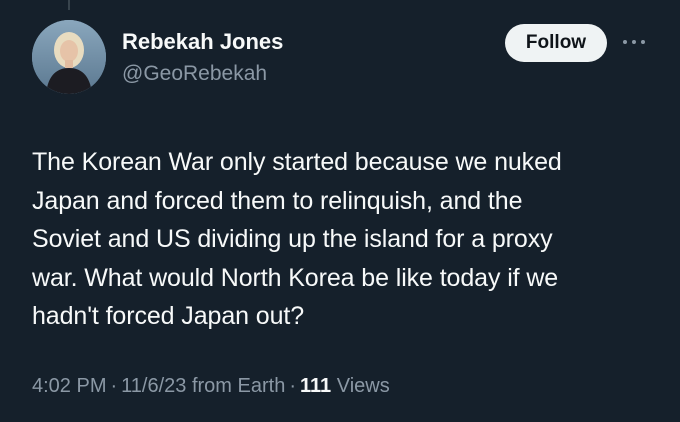 Image resolution: width=680 pixels, height=422 pixels. What do you see at coordinates (69, 386) in the screenshot?
I see `tweet-time: 4:02 PM` at bounding box center [69, 386].